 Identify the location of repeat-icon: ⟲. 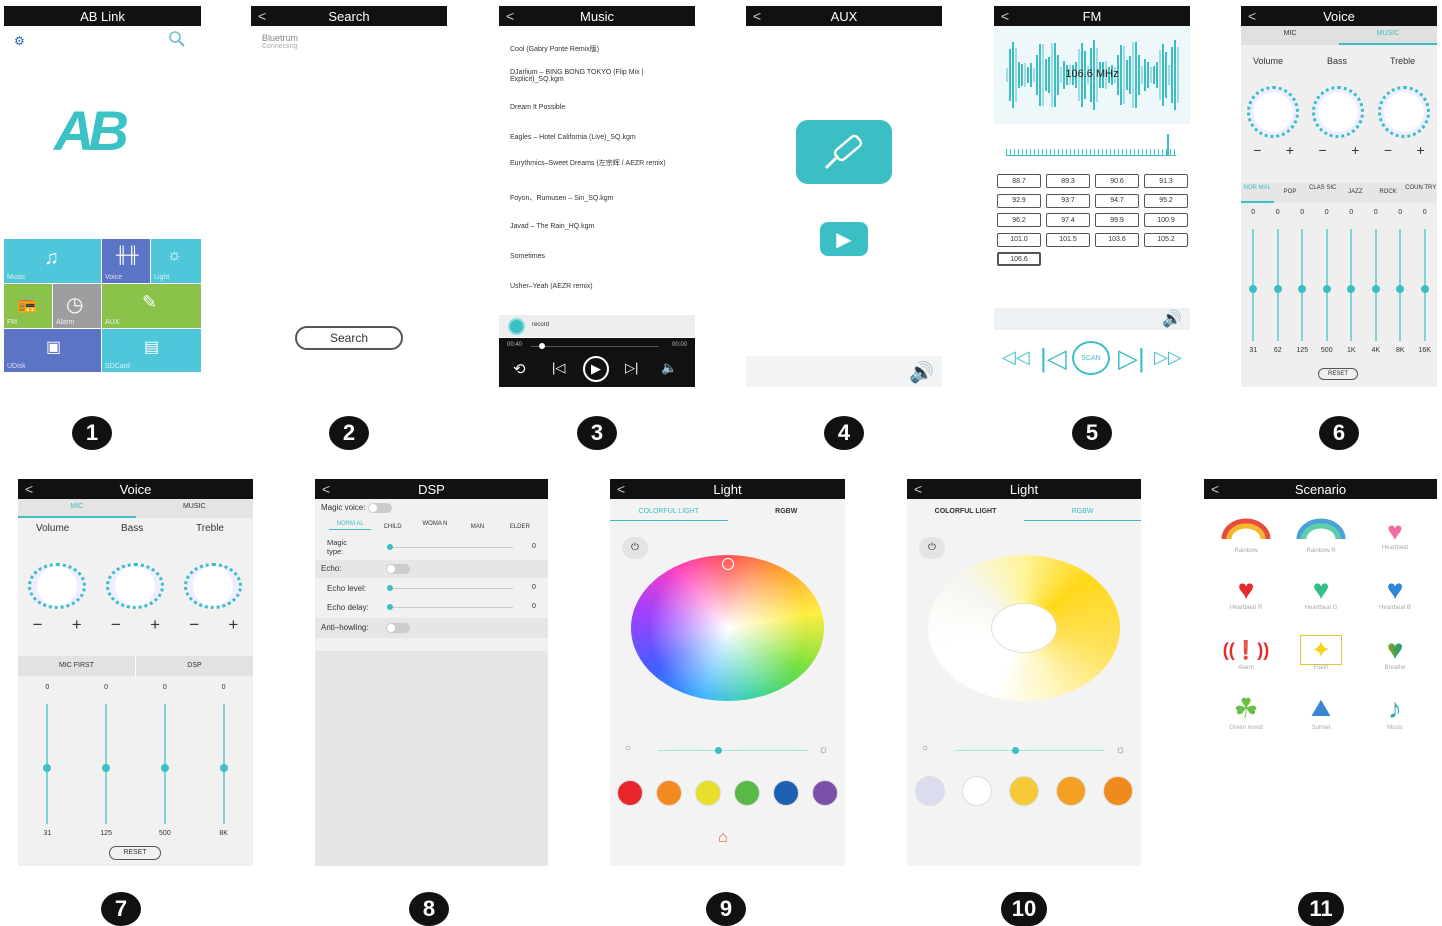
(519, 369).